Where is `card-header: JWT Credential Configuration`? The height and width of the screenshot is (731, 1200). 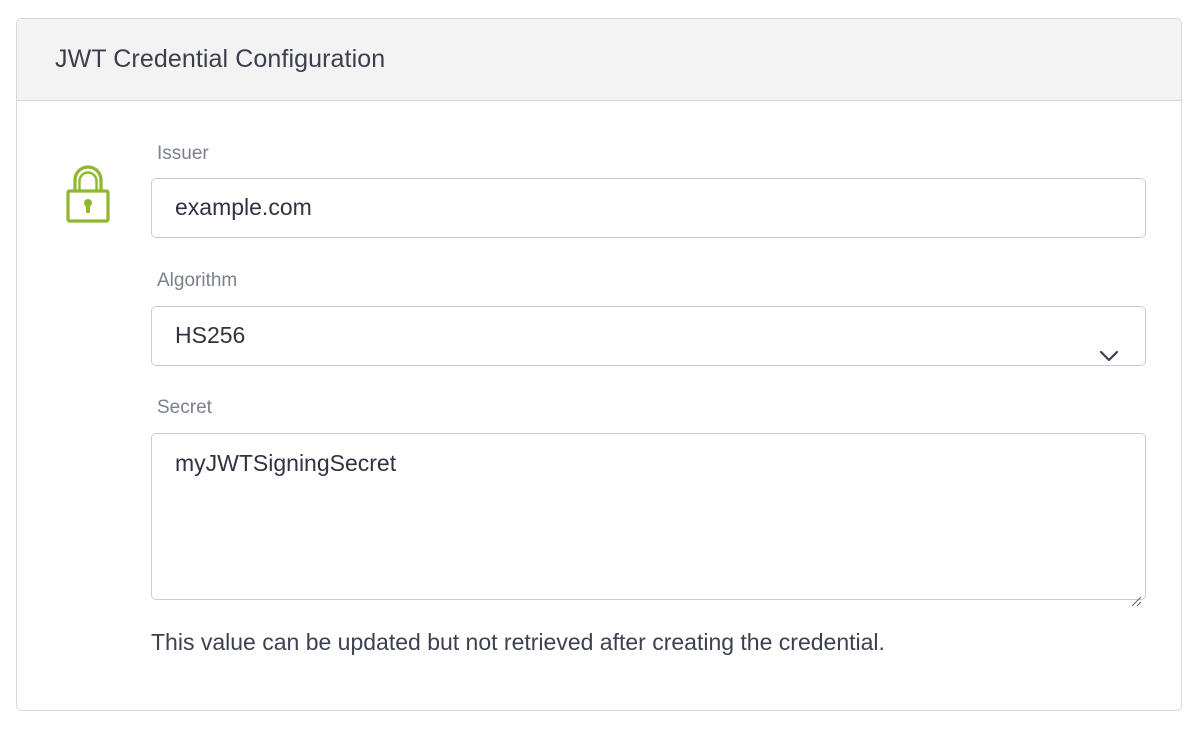 card-header: JWT Credential Configuration is located at coordinates (599, 60).